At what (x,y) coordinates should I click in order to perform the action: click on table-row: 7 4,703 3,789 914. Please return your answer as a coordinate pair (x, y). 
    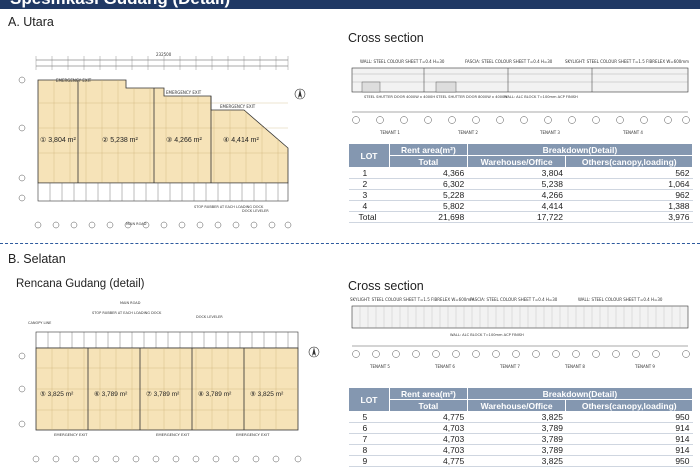
    Looking at the image, I should click on (520, 439).